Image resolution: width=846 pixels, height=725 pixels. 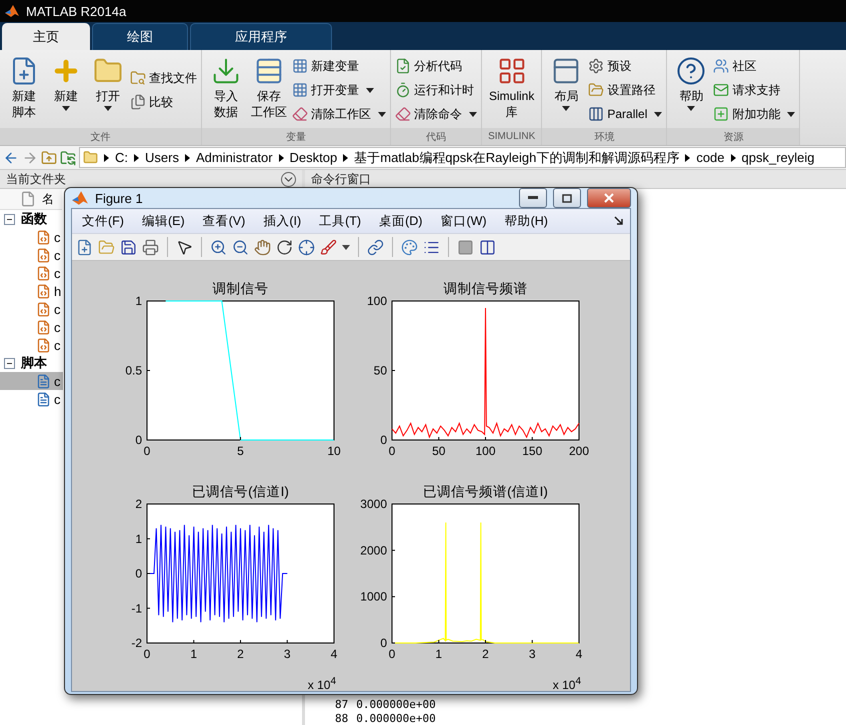 What do you see at coordinates (532, 451) in the screenshot?
I see `tick-label: 150` at bounding box center [532, 451].